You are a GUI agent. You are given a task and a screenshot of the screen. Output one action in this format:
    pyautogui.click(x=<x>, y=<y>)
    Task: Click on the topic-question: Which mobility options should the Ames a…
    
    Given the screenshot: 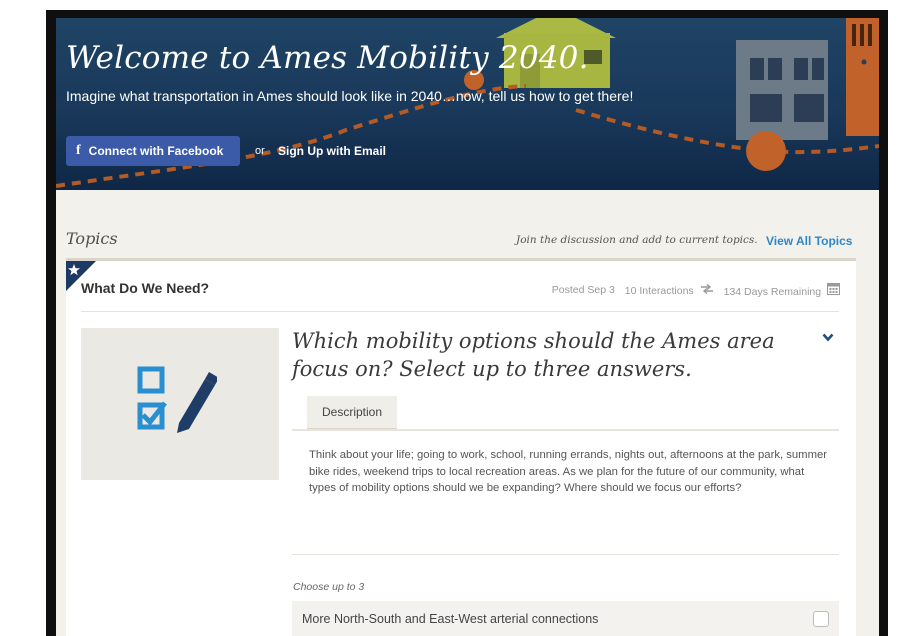 What is the action you would take?
    pyautogui.click(x=533, y=355)
    